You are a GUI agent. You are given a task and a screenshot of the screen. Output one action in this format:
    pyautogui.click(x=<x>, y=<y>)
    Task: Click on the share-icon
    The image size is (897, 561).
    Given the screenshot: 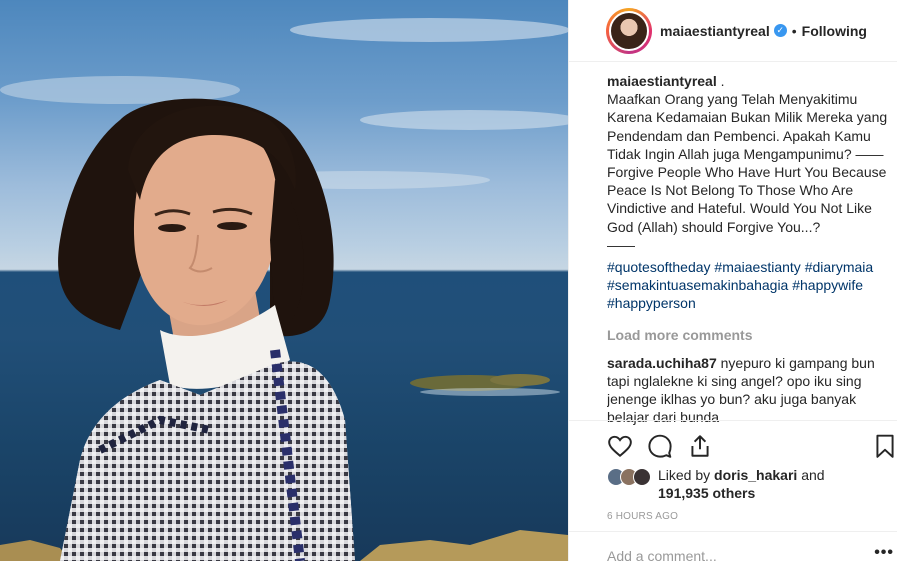 What is the action you would take?
    pyautogui.click(x=700, y=446)
    